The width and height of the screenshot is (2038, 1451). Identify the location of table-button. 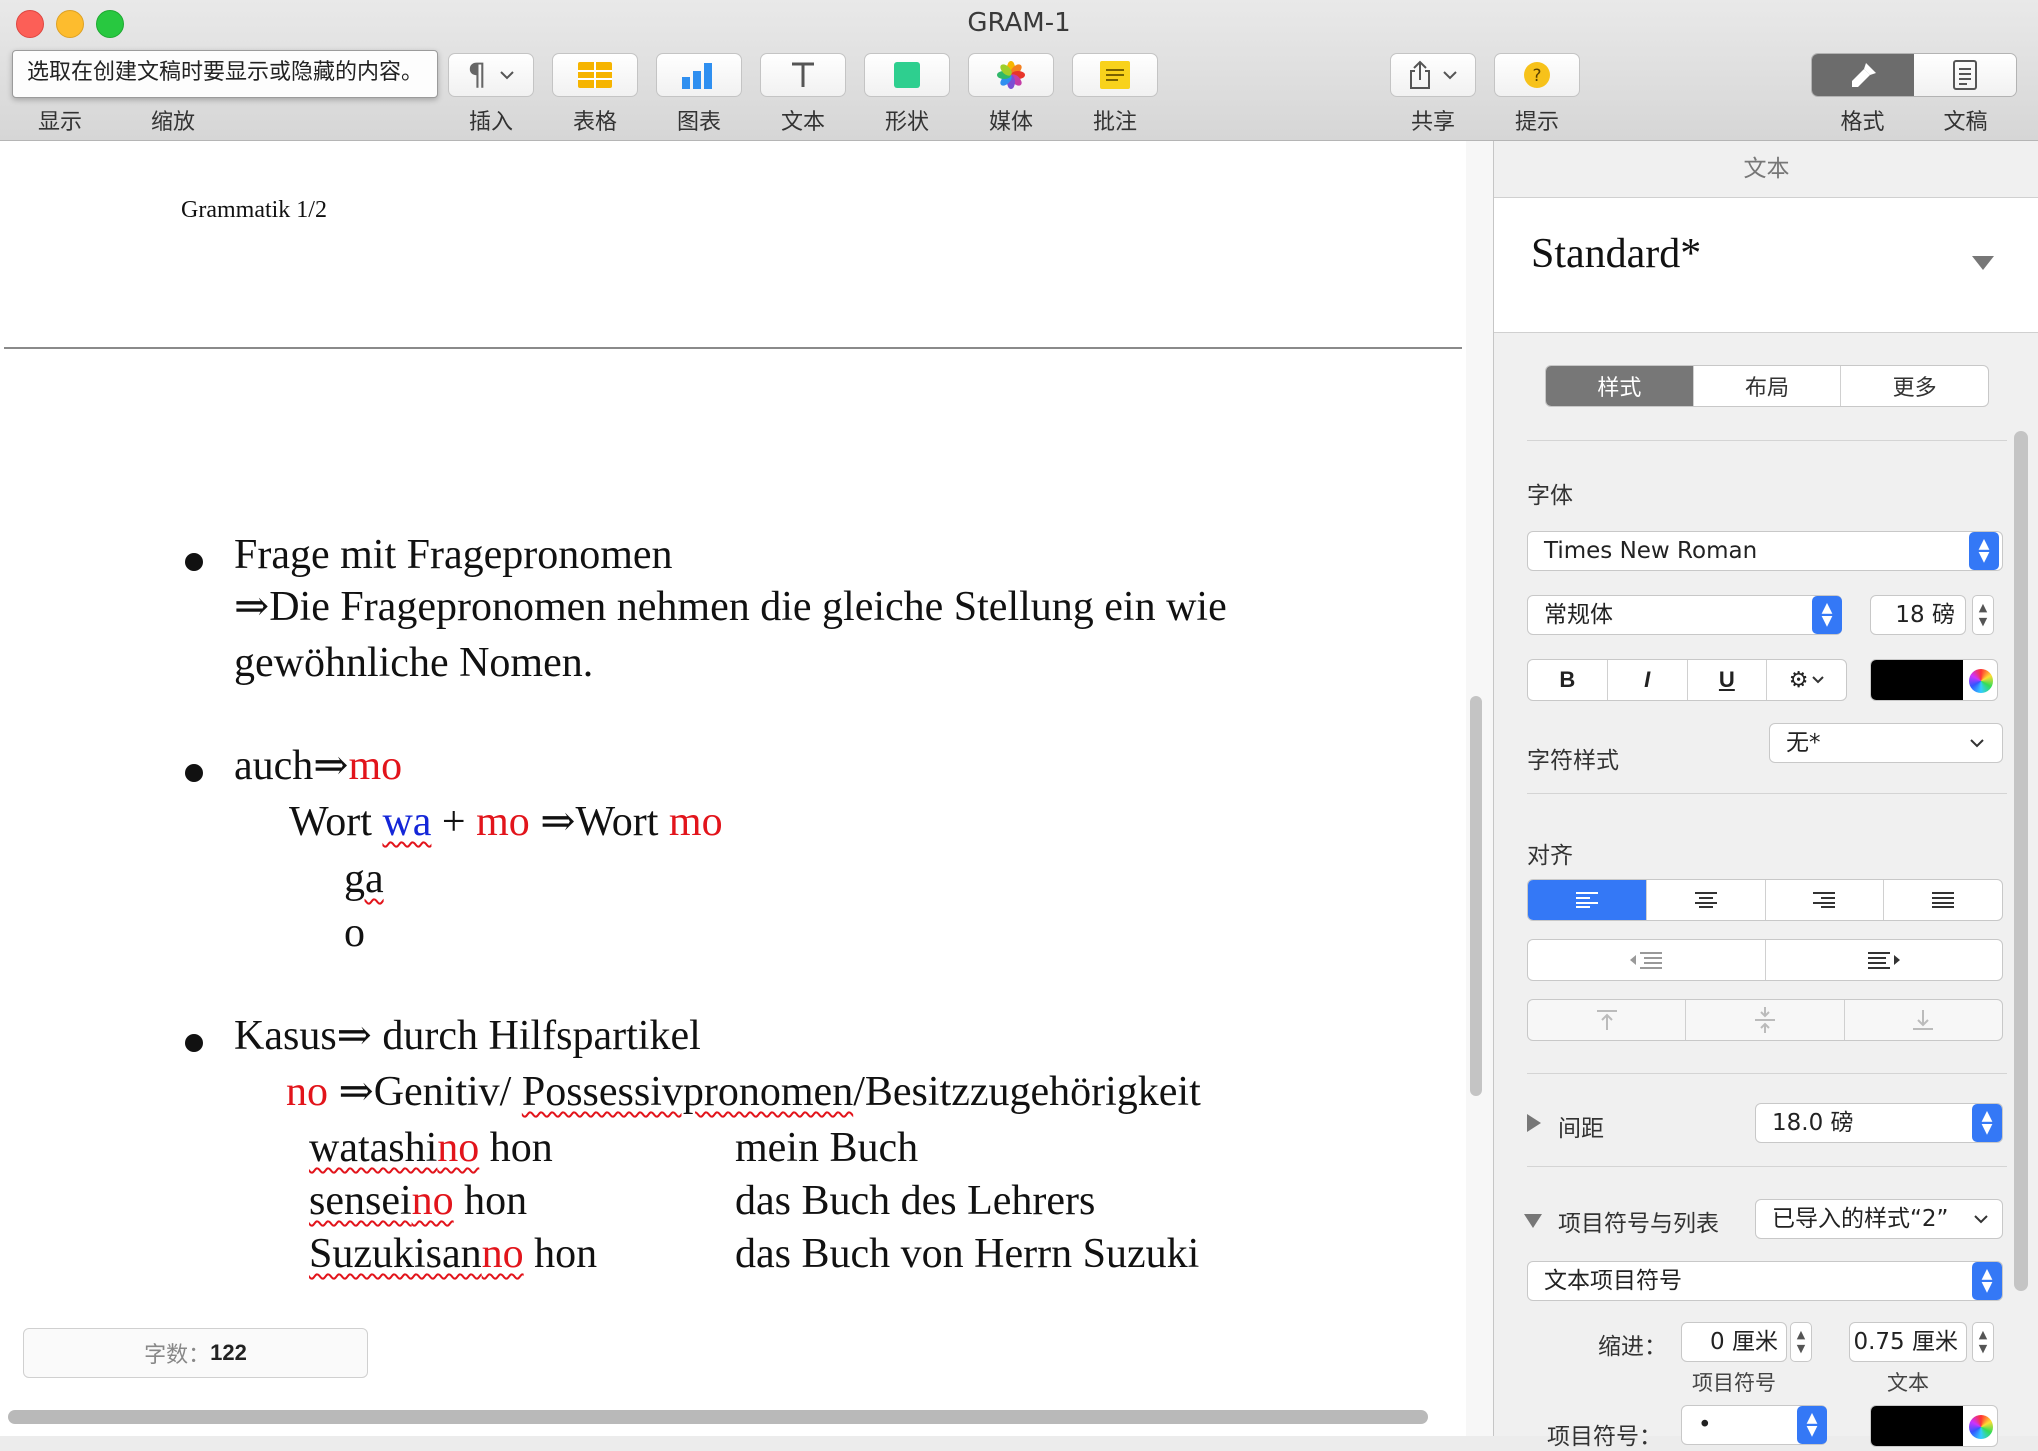
(595, 75).